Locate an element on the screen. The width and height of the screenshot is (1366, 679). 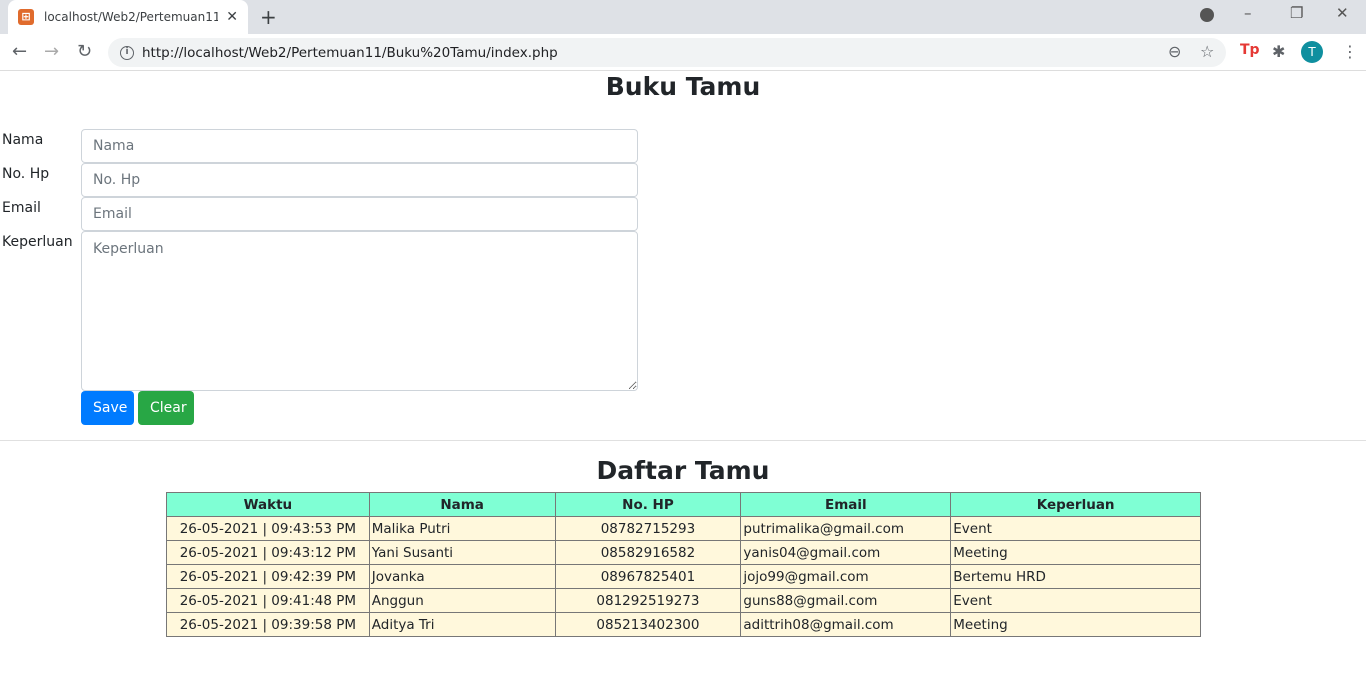
info-icon: i is located at coordinates (127, 52).